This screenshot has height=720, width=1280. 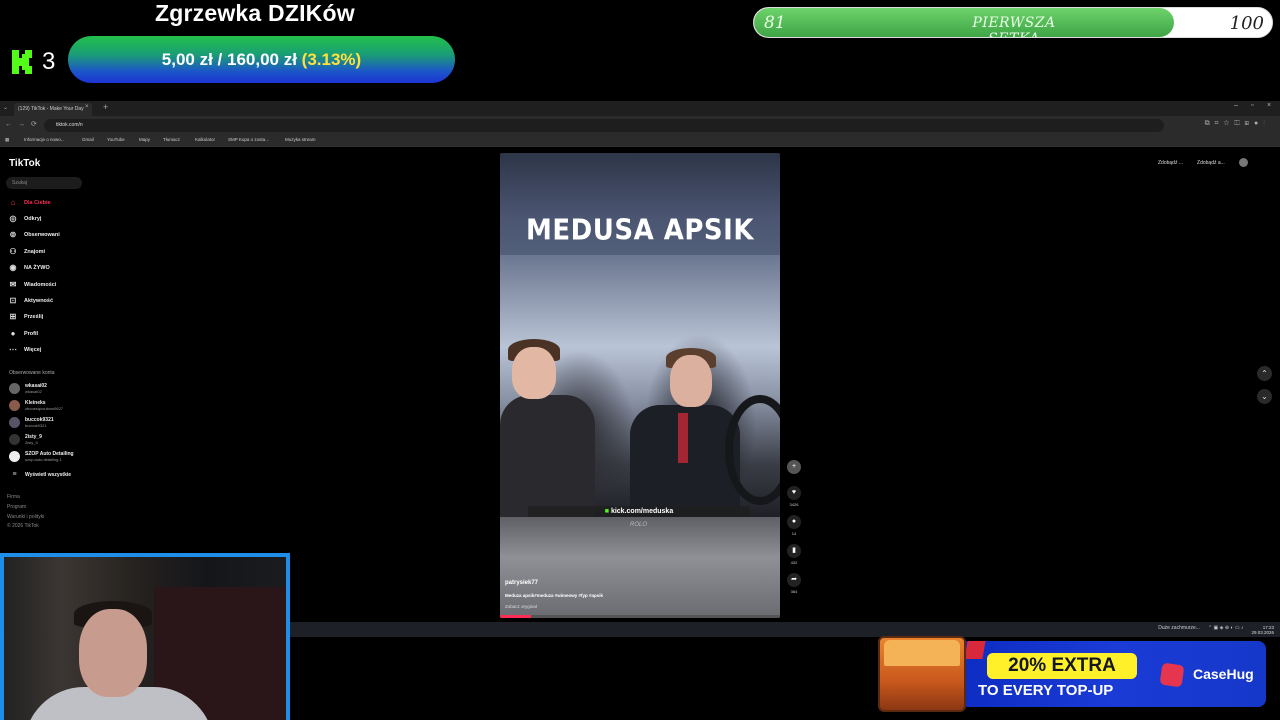 I want to click on show-all-accounts: ≡ Wyświetl wszystkie, so click(x=40, y=474).